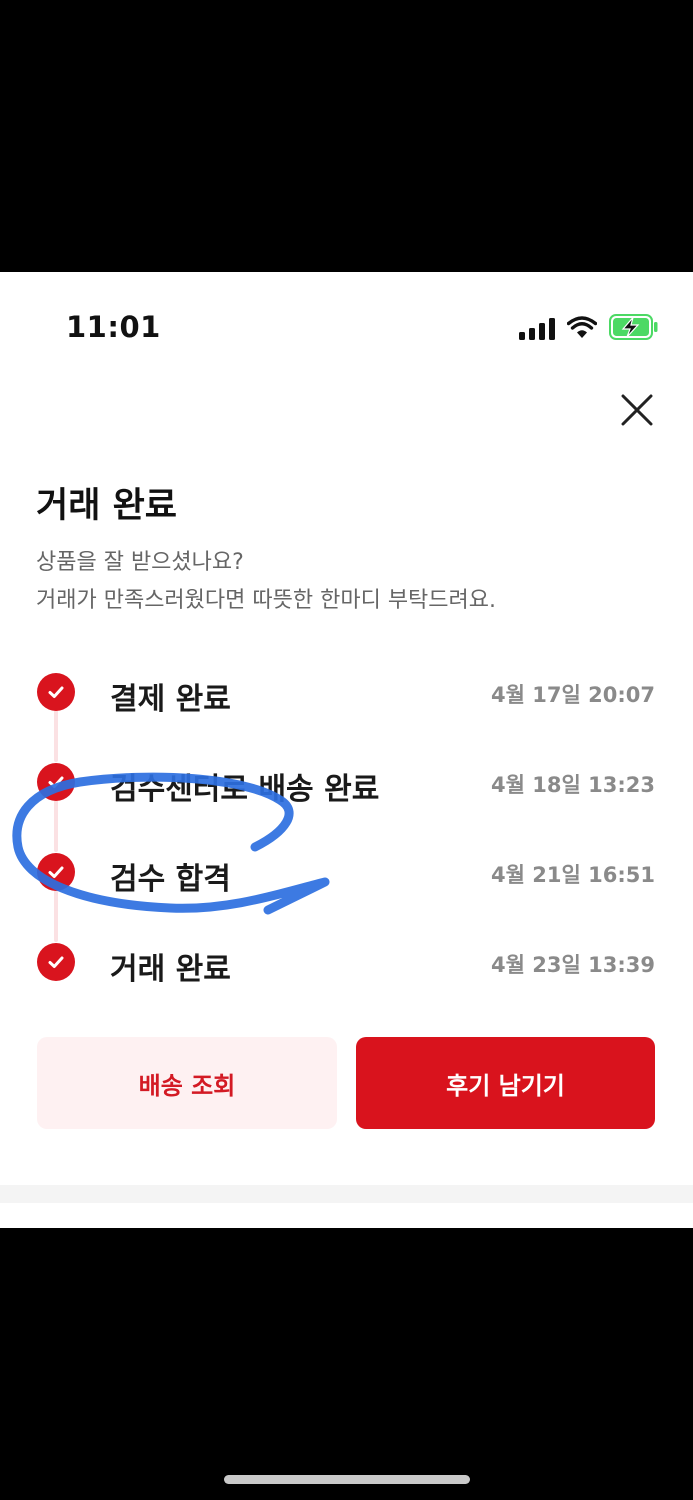 This screenshot has height=1500, width=693. What do you see at coordinates (573, 785) in the screenshot?
I see `step-date: 4월 18일 13:23` at bounding box center [573, 785].